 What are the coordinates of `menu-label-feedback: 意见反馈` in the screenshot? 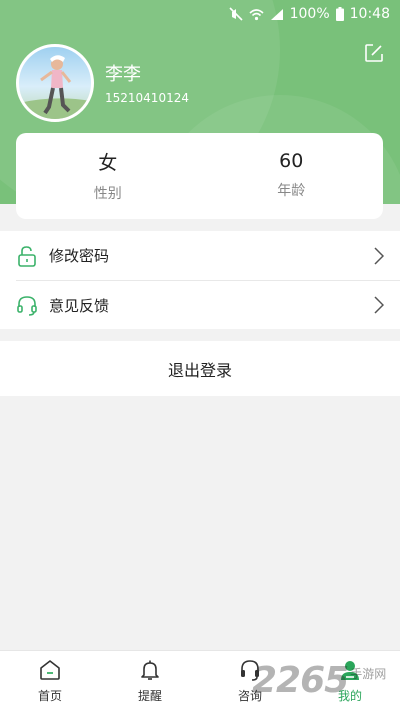 It's located at (79, 305).